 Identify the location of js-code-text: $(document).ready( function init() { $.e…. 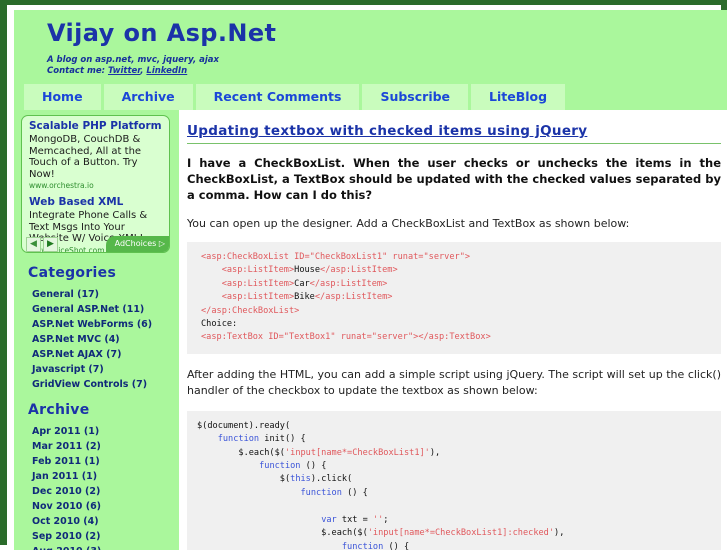
(381, 485).